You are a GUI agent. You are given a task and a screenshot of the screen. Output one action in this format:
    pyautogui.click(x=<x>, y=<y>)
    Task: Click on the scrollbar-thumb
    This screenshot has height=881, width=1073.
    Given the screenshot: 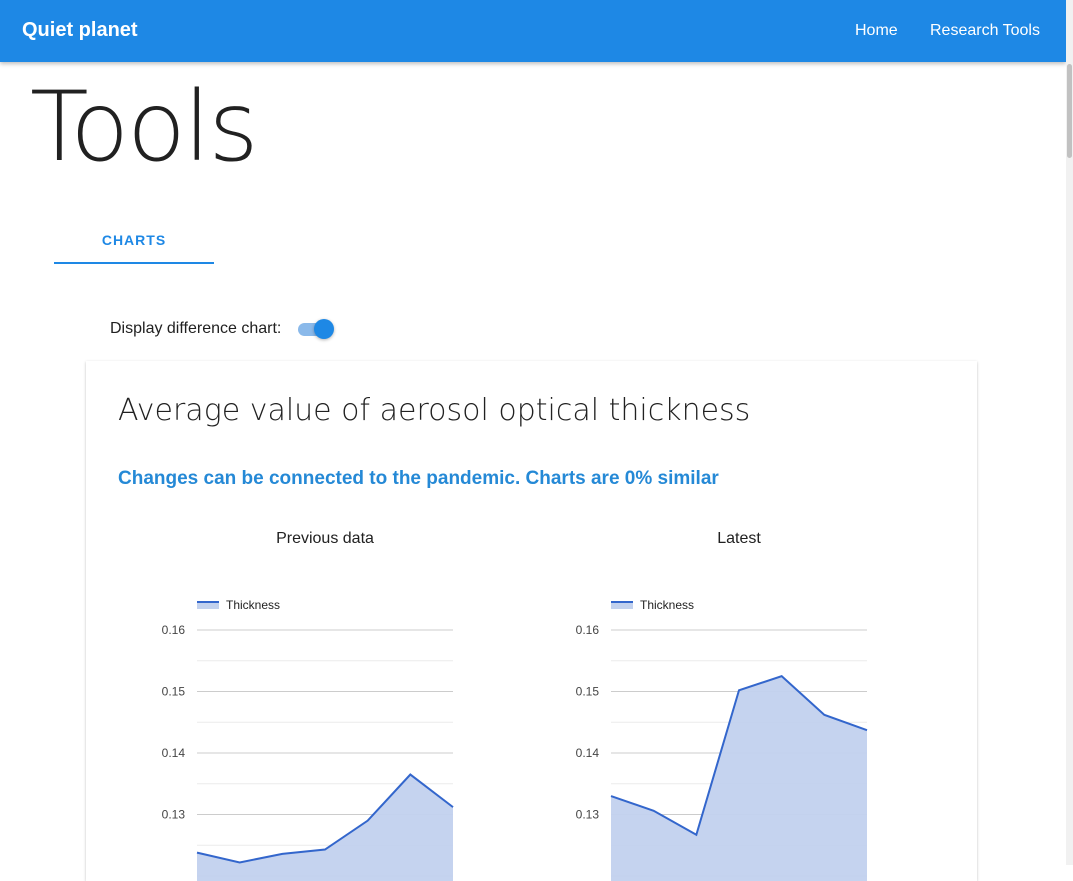 What is the action you would take?
    pyautogui.click(x=1069, y=111)
    